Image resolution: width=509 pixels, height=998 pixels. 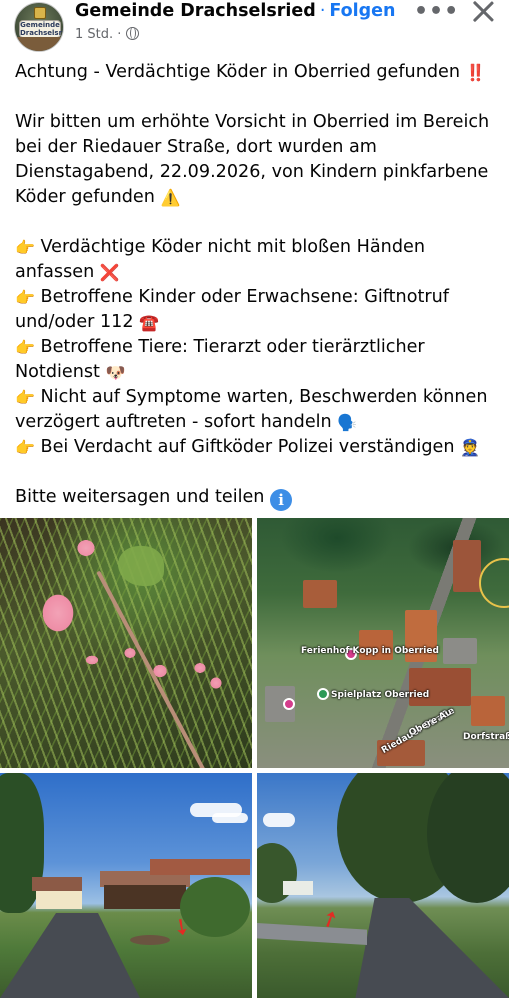 What do you see at coordinates (98, 34) in the screenshot?
I see `post-timestamp: 1 Std. ·` at bounding box center [98, 34].